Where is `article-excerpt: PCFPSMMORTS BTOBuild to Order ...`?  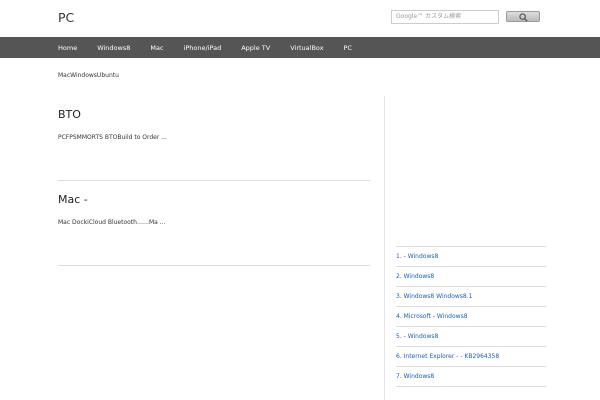
article-excerpt: PCFPSMMORTS BTOBuild to Order ... is located at coordinates (112, 137).